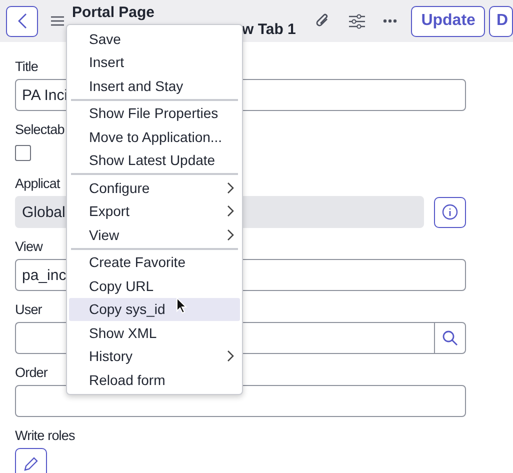  Describe the element at coordinates (28, 246) in the screenshot. I see `field-label: View` at that location.